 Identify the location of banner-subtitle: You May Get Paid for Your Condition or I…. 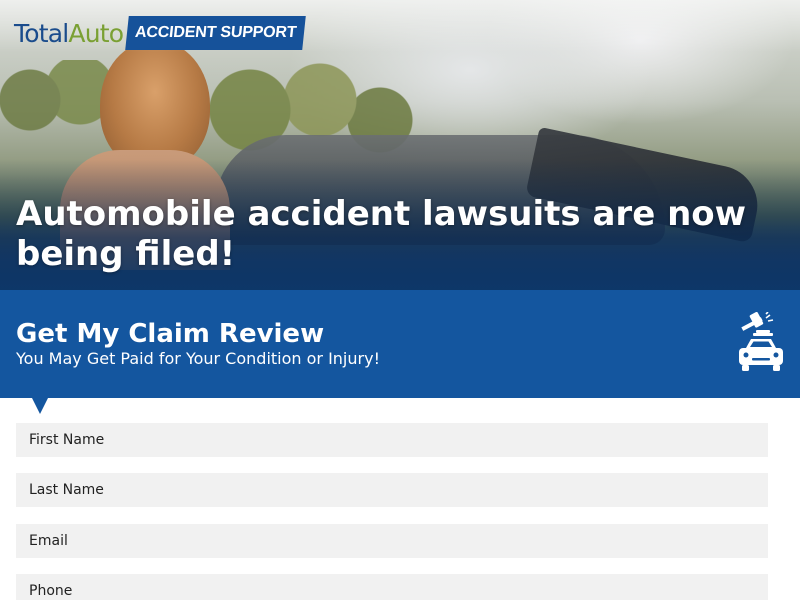
(198, 358).